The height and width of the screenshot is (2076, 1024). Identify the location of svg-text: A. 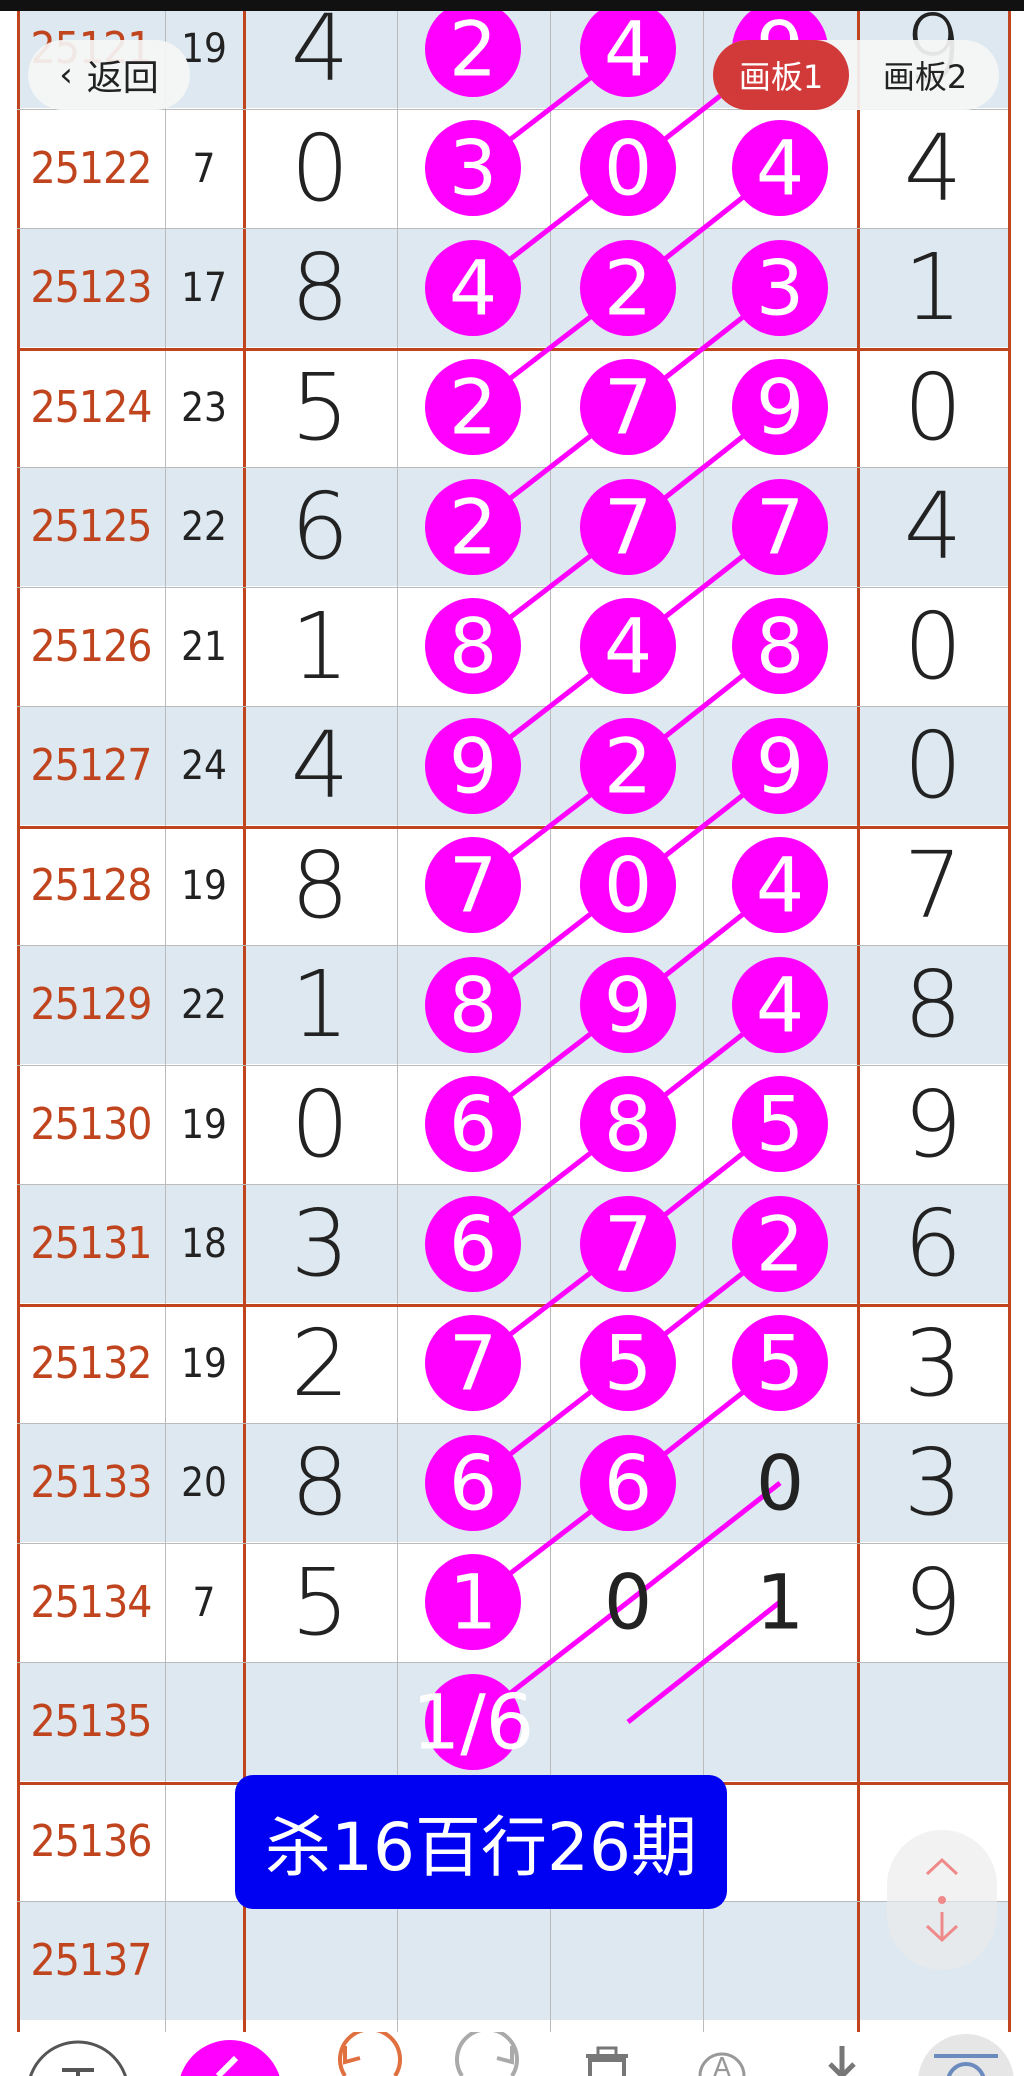
(722, 2064).